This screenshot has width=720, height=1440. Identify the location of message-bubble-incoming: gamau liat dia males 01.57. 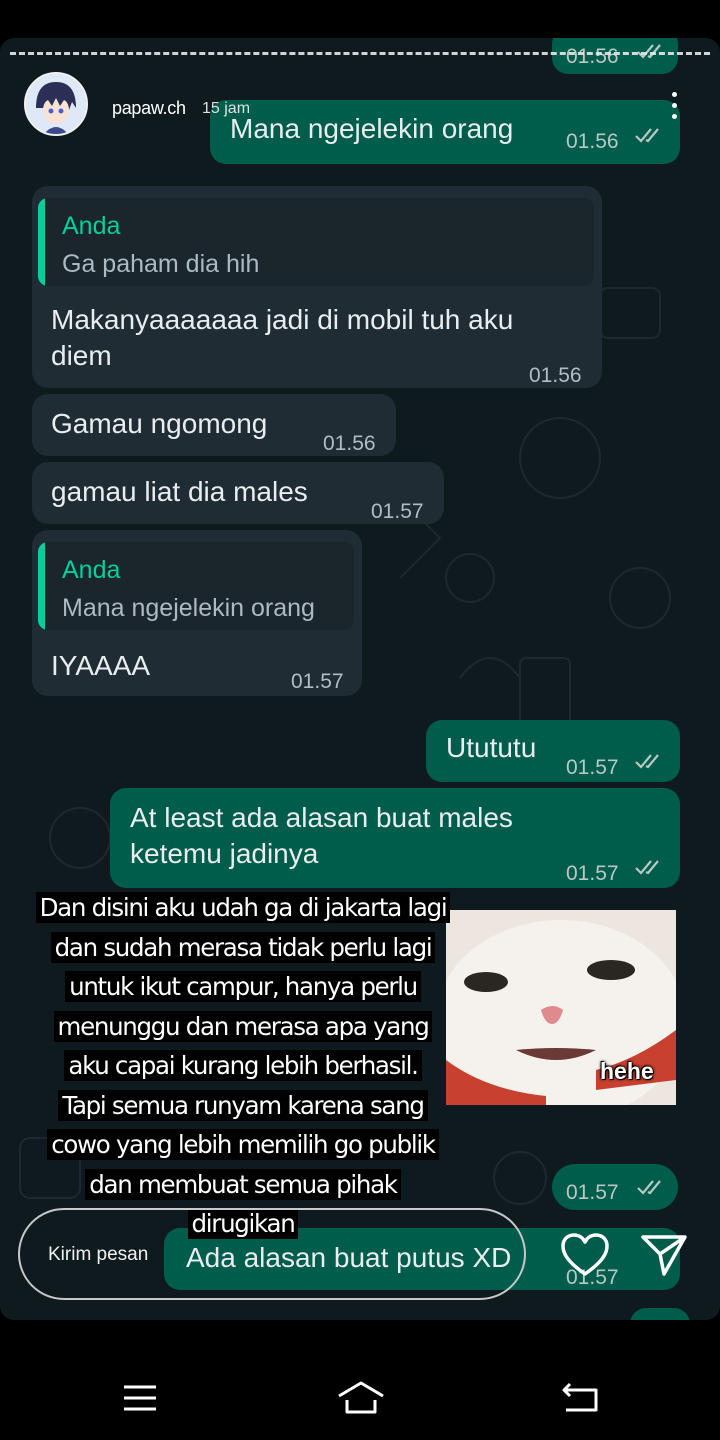
(238, 493).